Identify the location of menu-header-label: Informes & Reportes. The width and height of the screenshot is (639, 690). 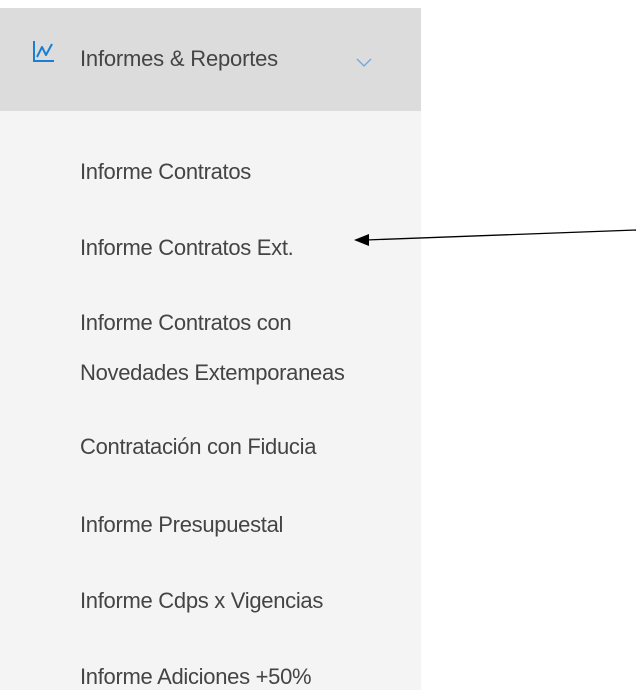
(179, 58).